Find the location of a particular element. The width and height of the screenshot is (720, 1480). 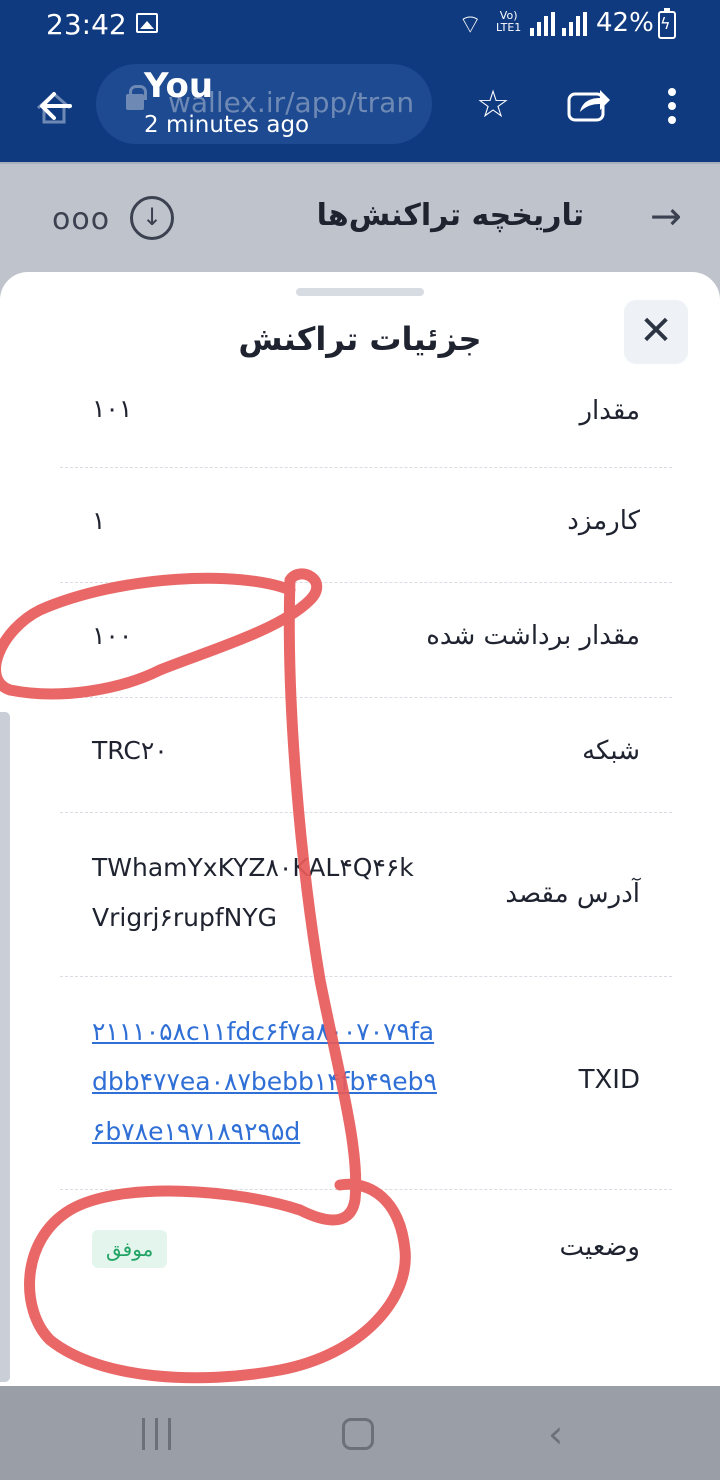

more-options-icon: ooo is located at coordinates (81, 219).